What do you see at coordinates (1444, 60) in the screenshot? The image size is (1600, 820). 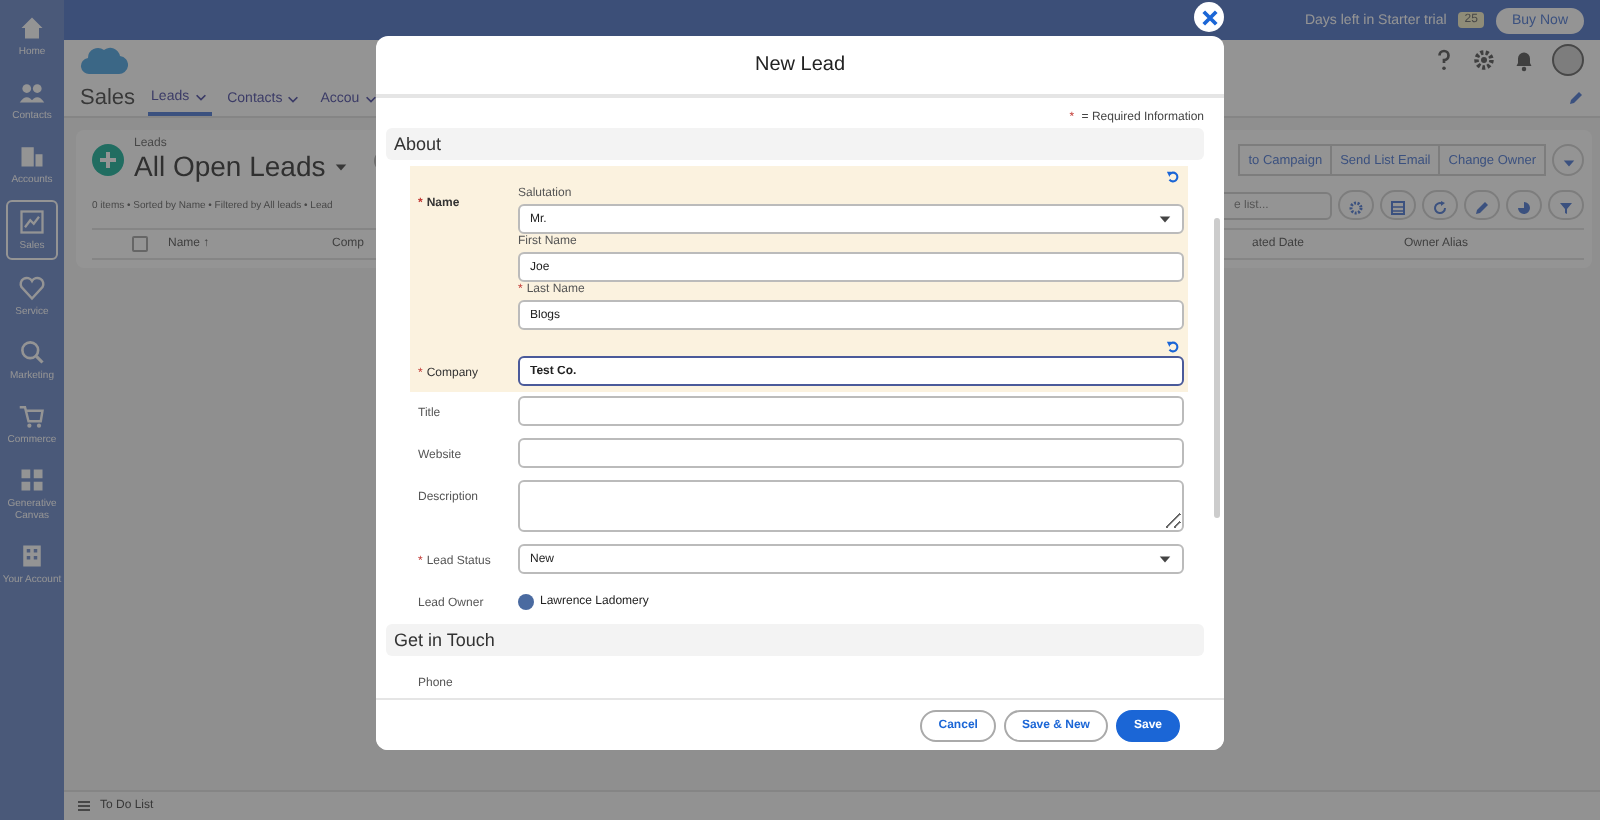 I see `help-icon` at bounding box center [1444, 60].